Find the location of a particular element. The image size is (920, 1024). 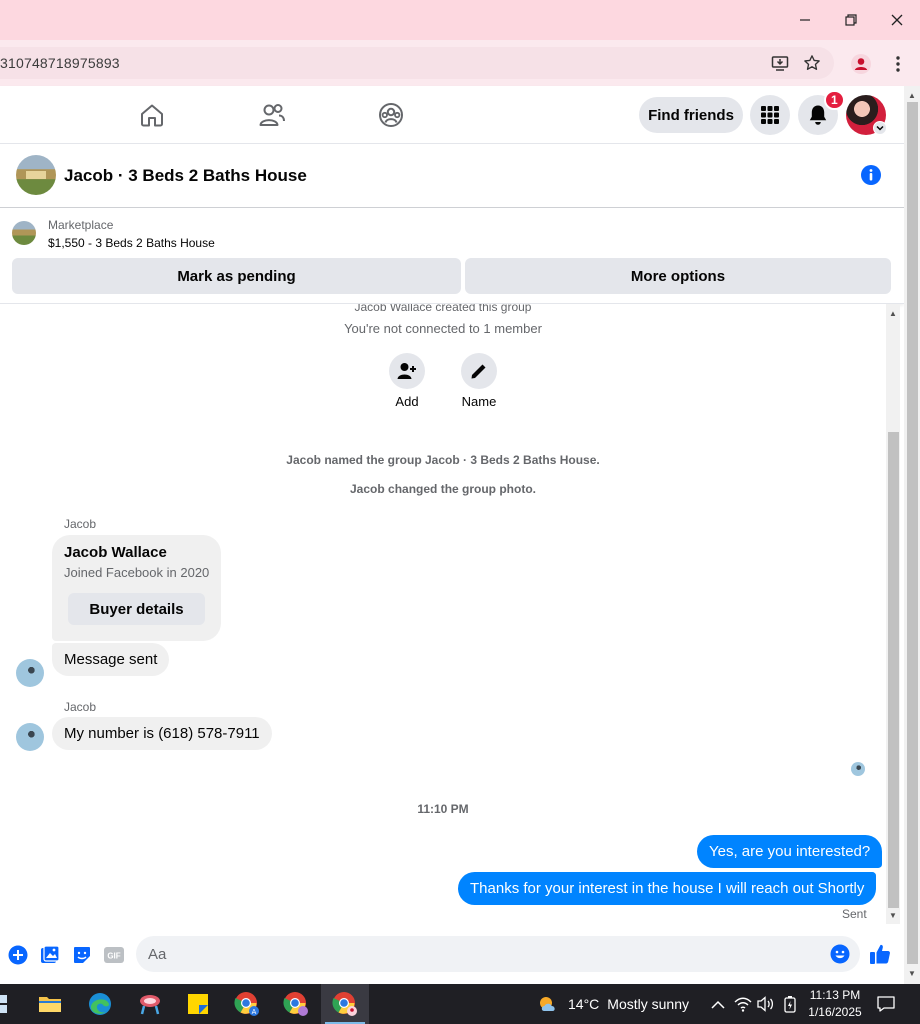

partly-sunny-icon is located at coordinates (547, 1004).